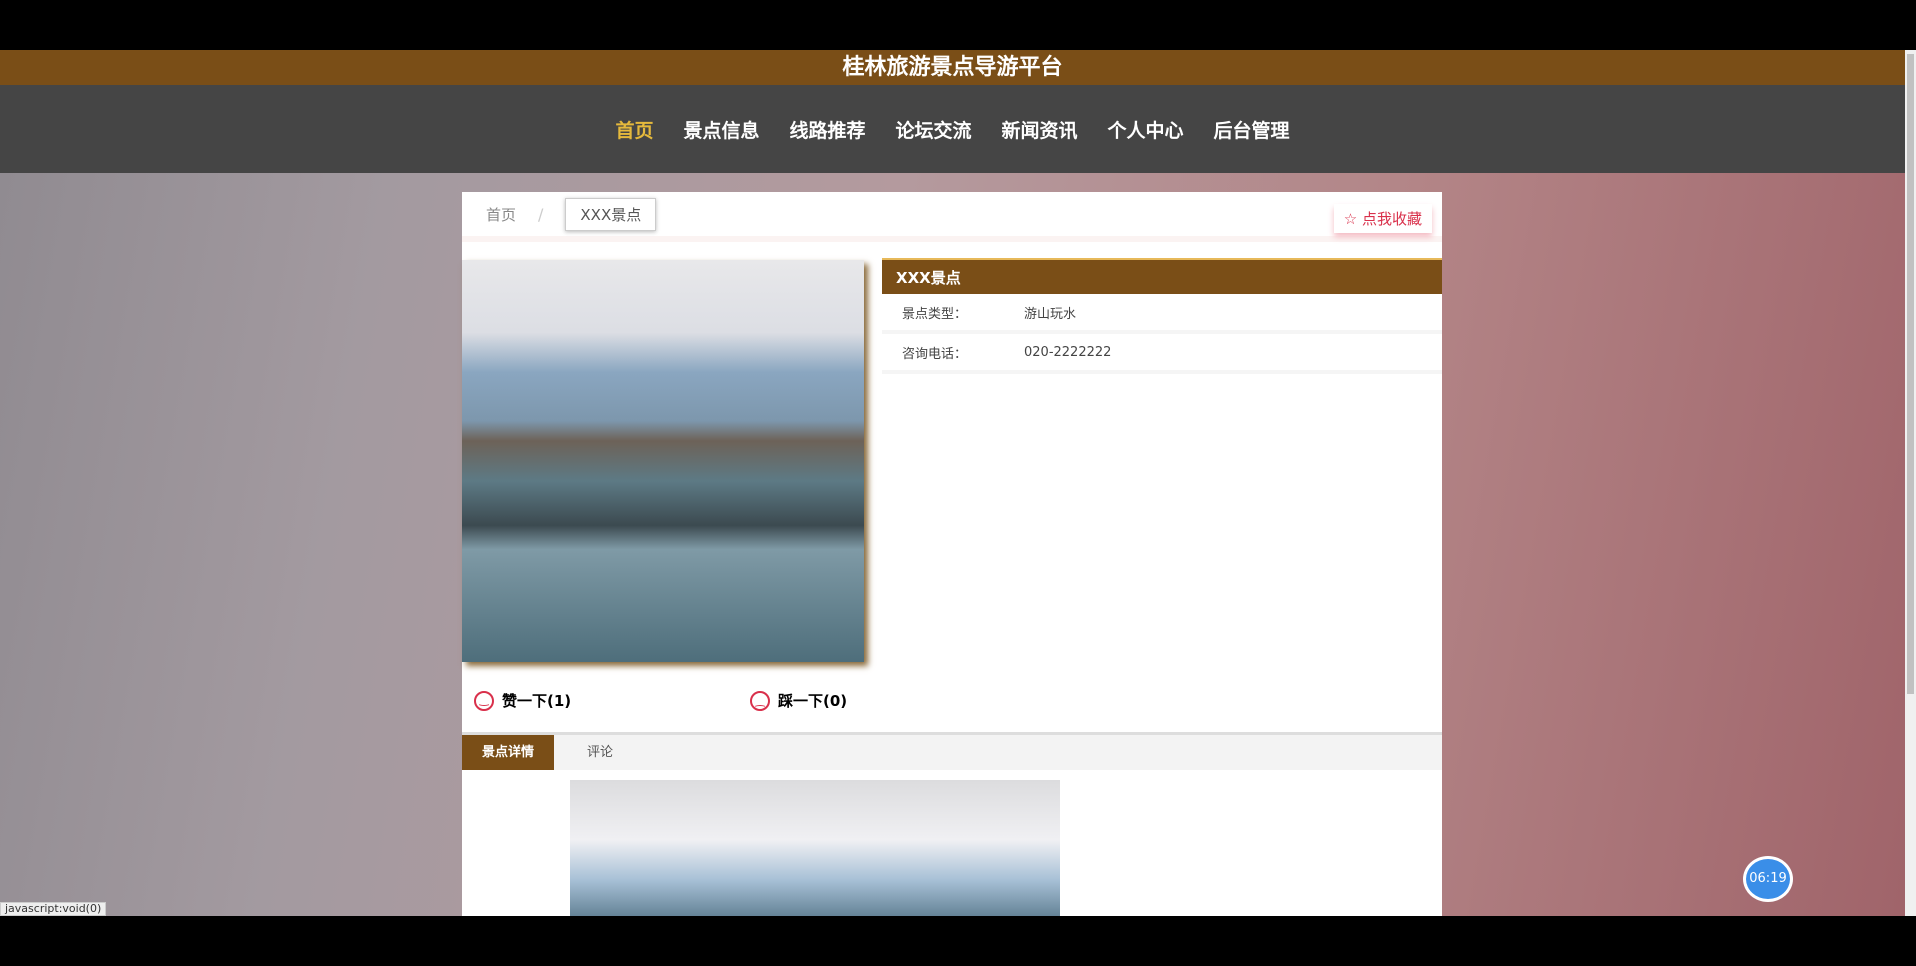 This screenshot has height=966, width=1916. What do you see at coordinates (958, 941) in the screenshot?
I see `bottom-letterbox` at bounding box center [958, 941].